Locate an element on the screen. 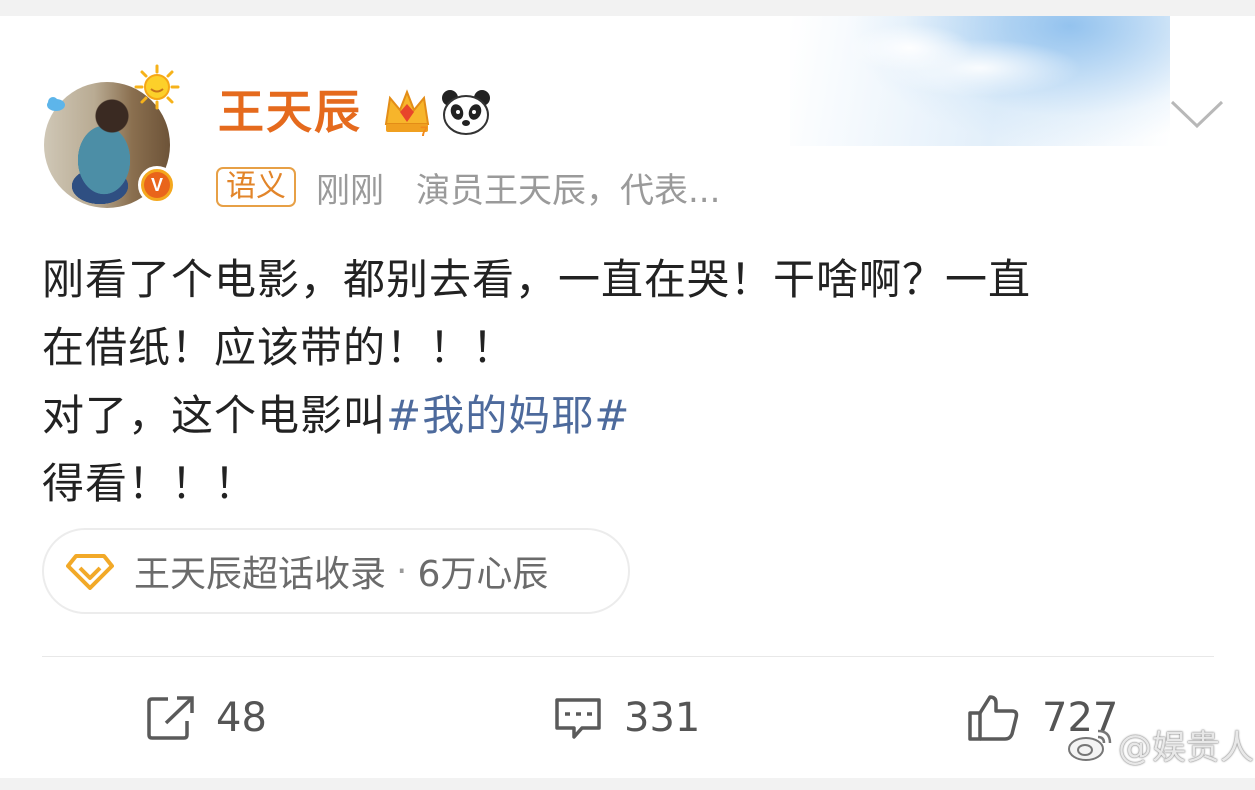 This screenshot has height=790, width=1255. supertopic-chip: 王天辰超话收录 · 6万心辰 is located at coordinates (336, 571).